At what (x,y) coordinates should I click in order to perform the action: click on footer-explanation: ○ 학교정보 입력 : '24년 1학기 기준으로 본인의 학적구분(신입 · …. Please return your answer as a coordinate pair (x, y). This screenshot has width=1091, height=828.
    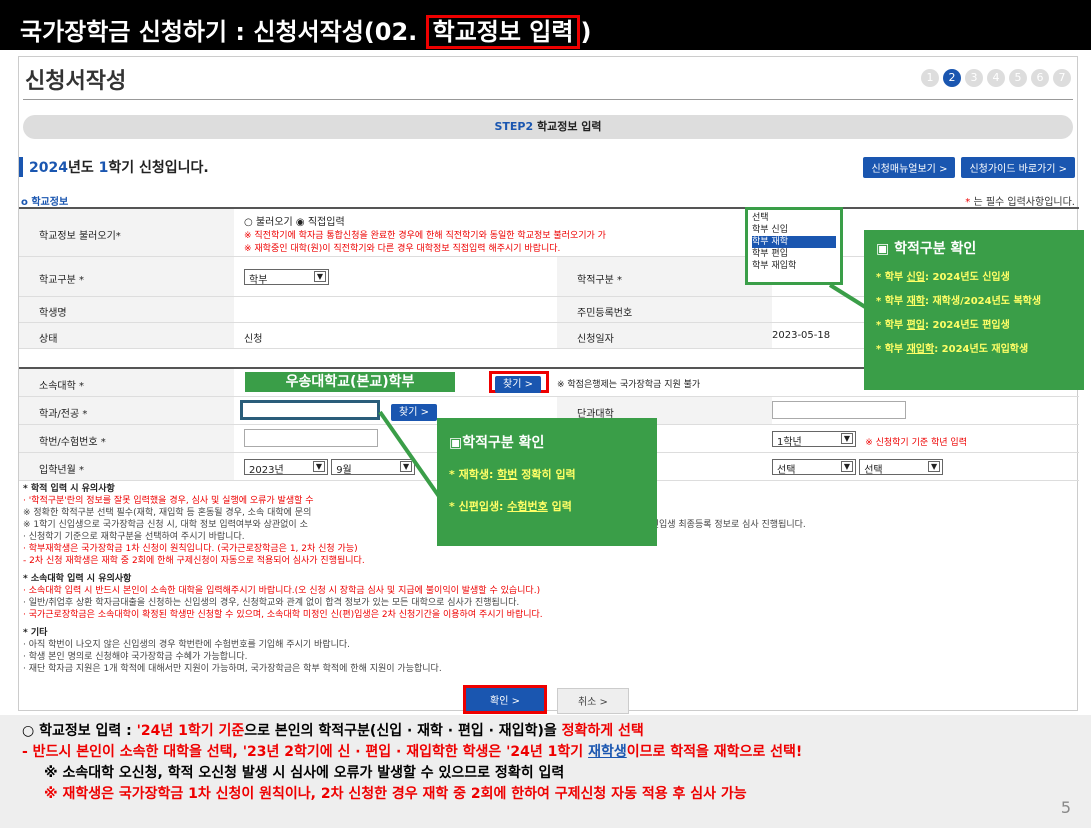
    Looking at the image, I should click on (545, 771).